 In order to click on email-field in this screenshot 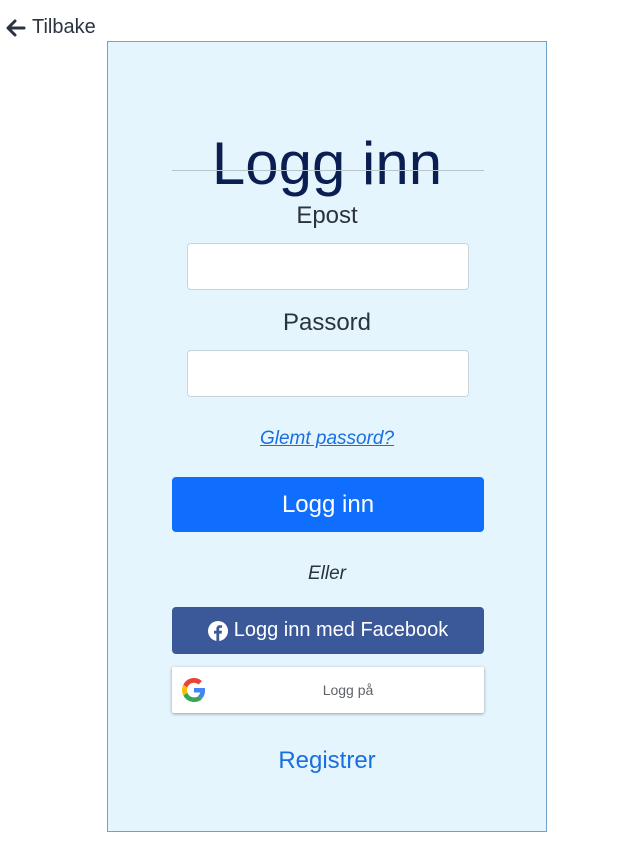, I will do `click(328, 266)`.